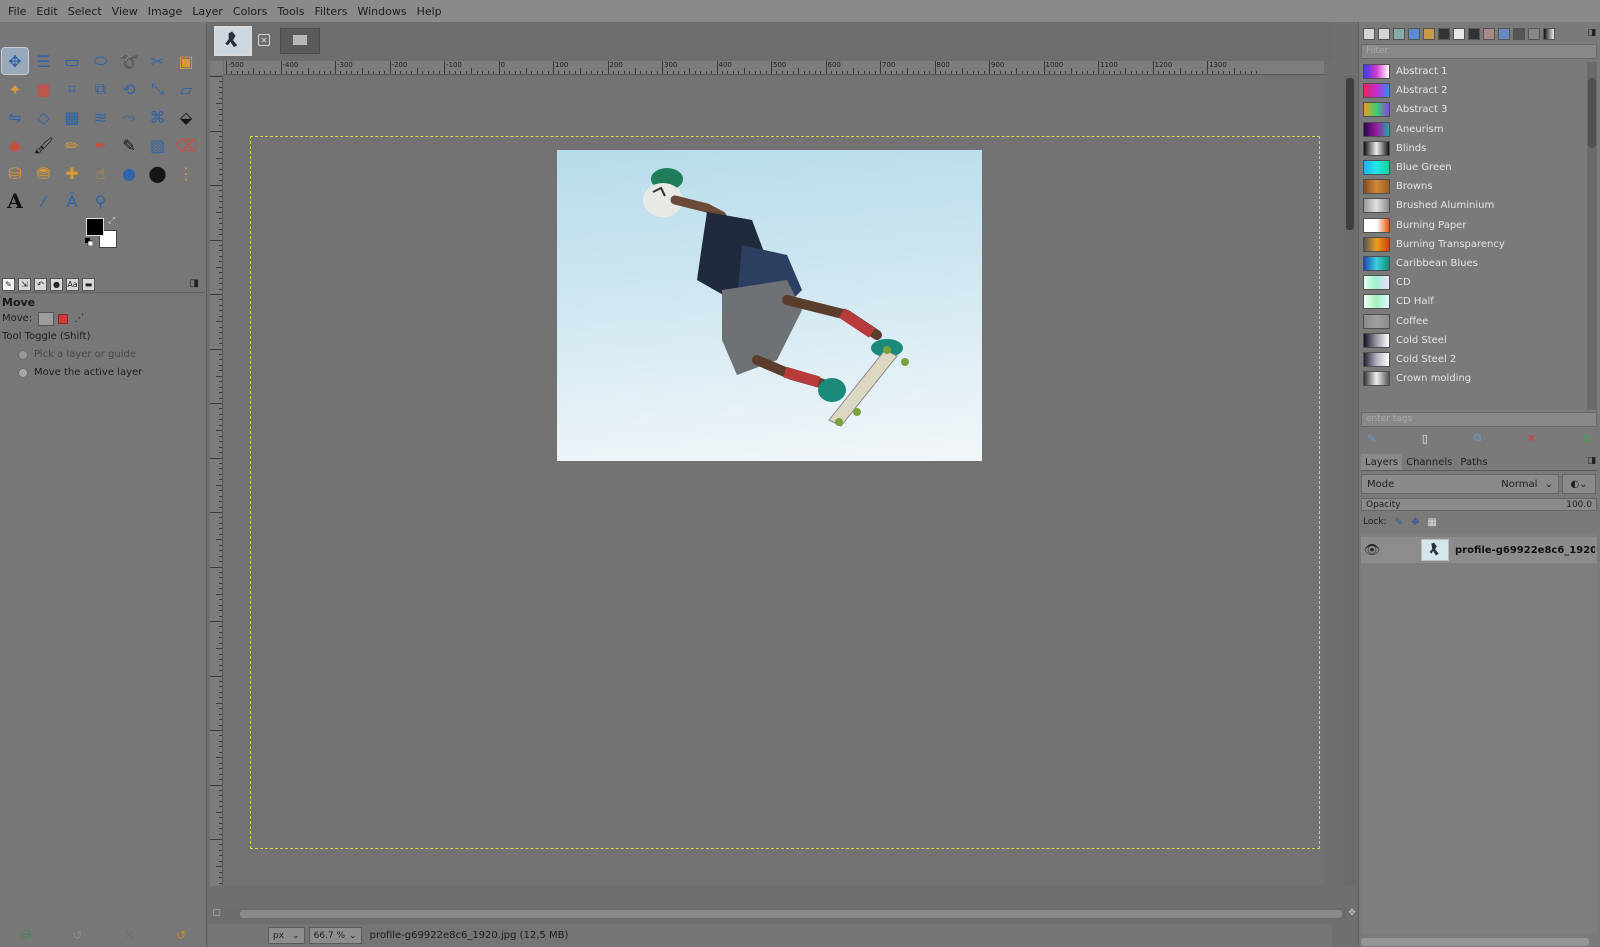  What do you see at coordinates (95, 227) in the screenshot?
I see `foreground-color-swatch` at bounding box center [95, 227].